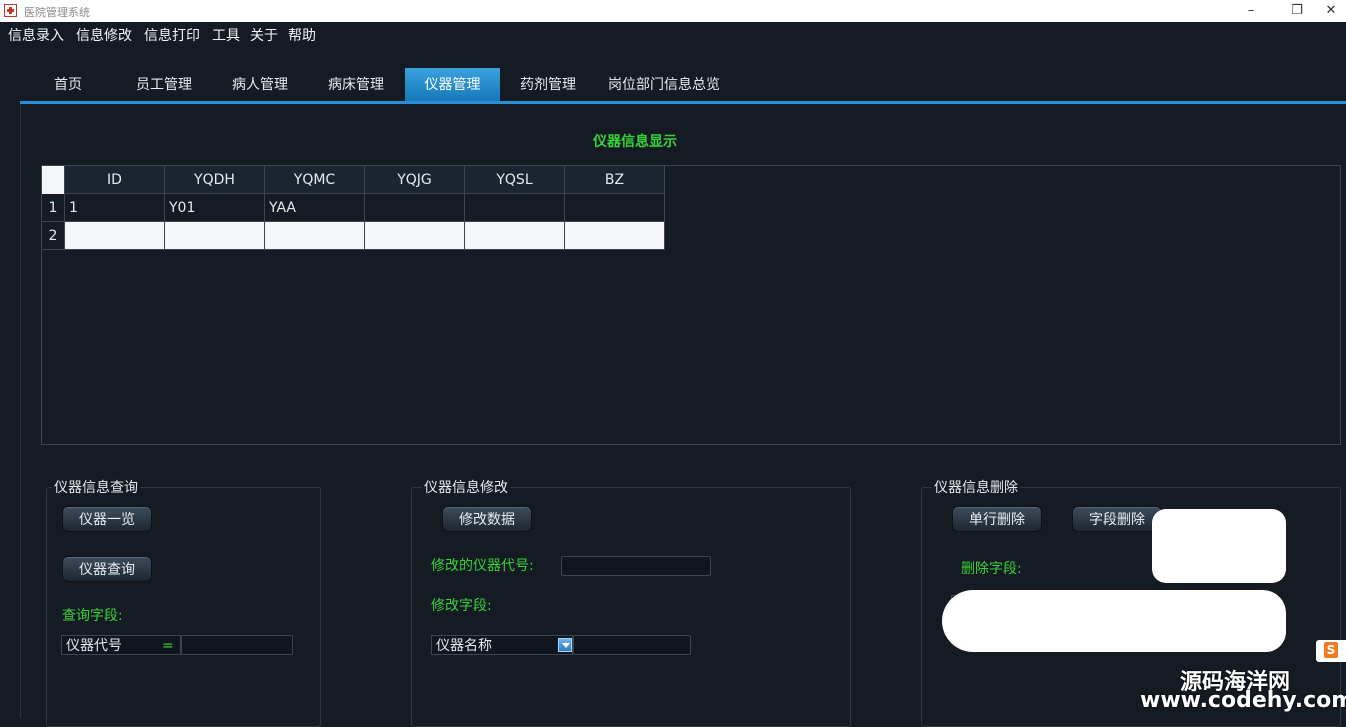 The height and width of the screenshot is (727, 1346). Describe the element at coordinates (107, 569) in the screenshot. I see `query-instruments-button: 仪器查询` at that location.